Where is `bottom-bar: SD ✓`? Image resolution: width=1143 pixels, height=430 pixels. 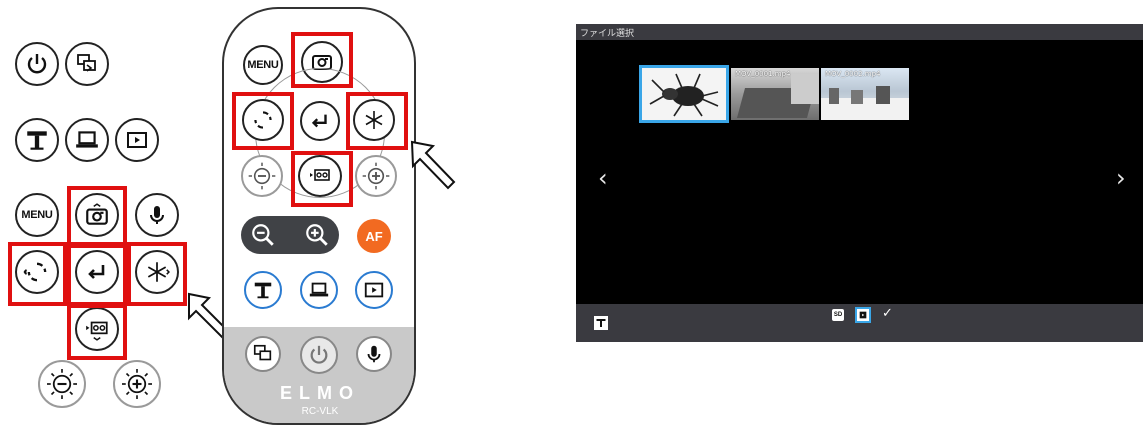
bottom-bar: SD ✓ is located at coordinates (859, 323).